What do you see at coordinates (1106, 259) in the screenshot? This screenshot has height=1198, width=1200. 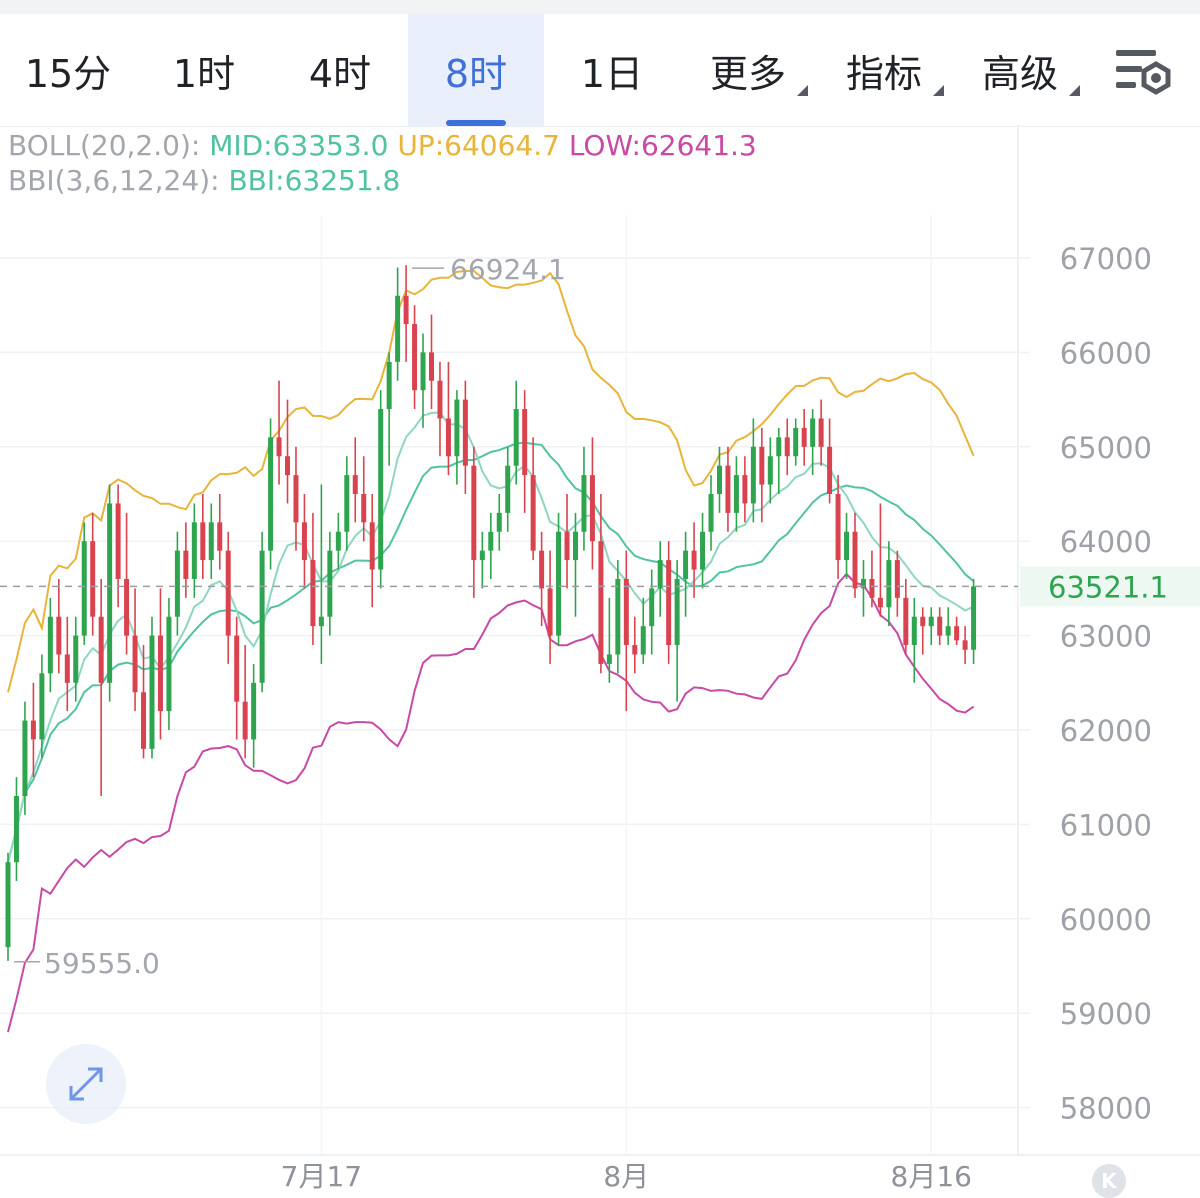 I see `y-tick-label: 67000` at bounding box center [1106, 259].